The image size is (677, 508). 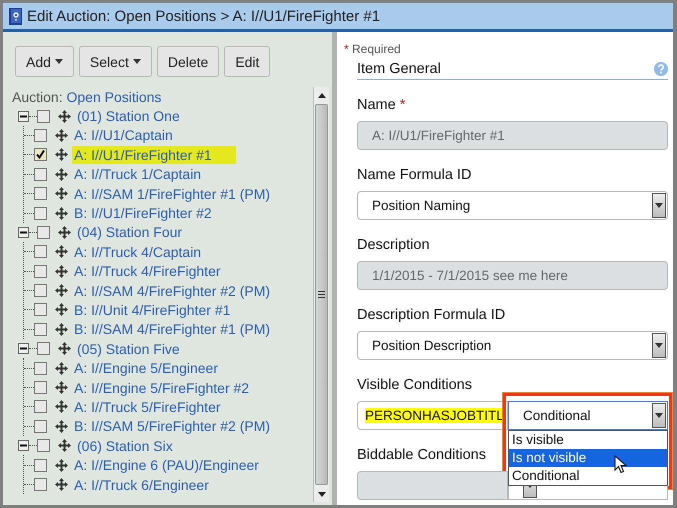 I want to click on field-label: Description, so click(x=393, y=245).